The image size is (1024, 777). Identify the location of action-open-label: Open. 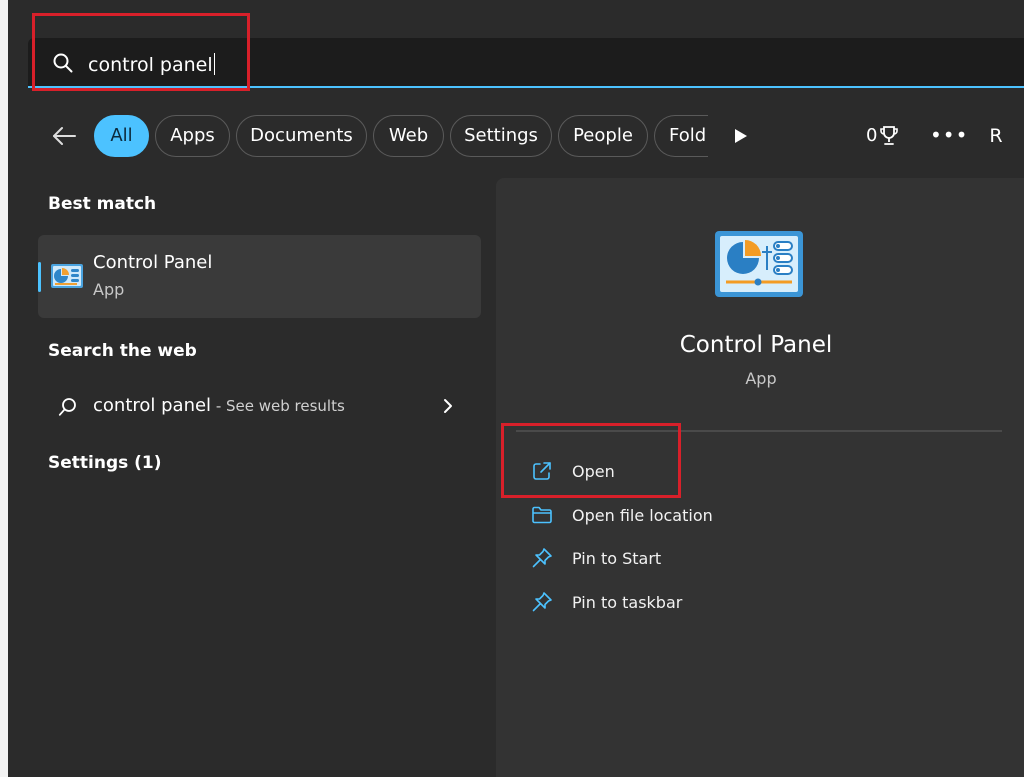
(593, 471).